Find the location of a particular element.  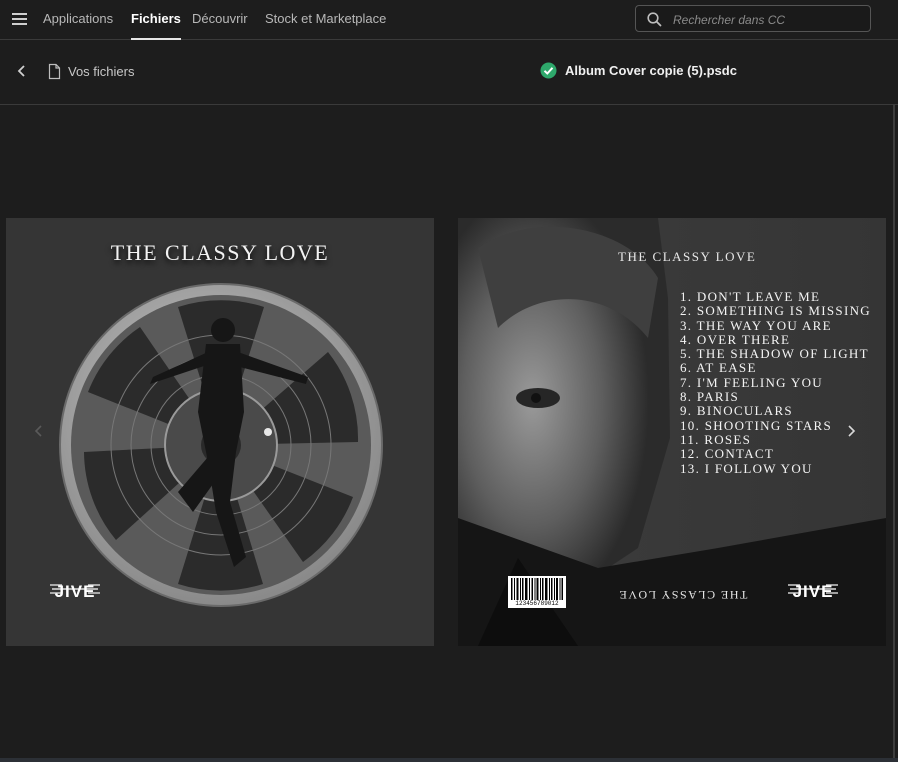

track-item: 5. THE SHADOW OF LIGHT is located at coordinates (774, 354).